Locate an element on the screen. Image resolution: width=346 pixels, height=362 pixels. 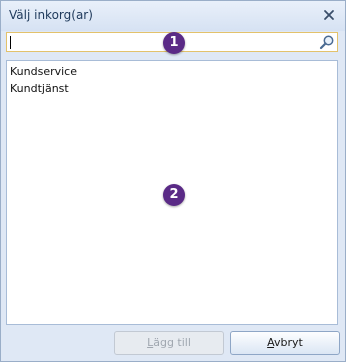
close-icon is located at coordinates (329, 15).